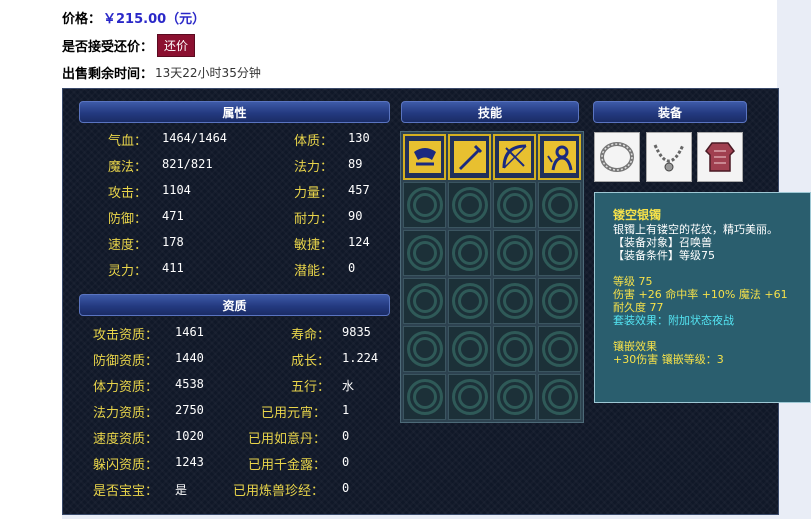 The image size is (811, 519). Describe the element at coordinates (128, 141) in the screenshot. I see `attr-label-hp: 气血：` at that location.